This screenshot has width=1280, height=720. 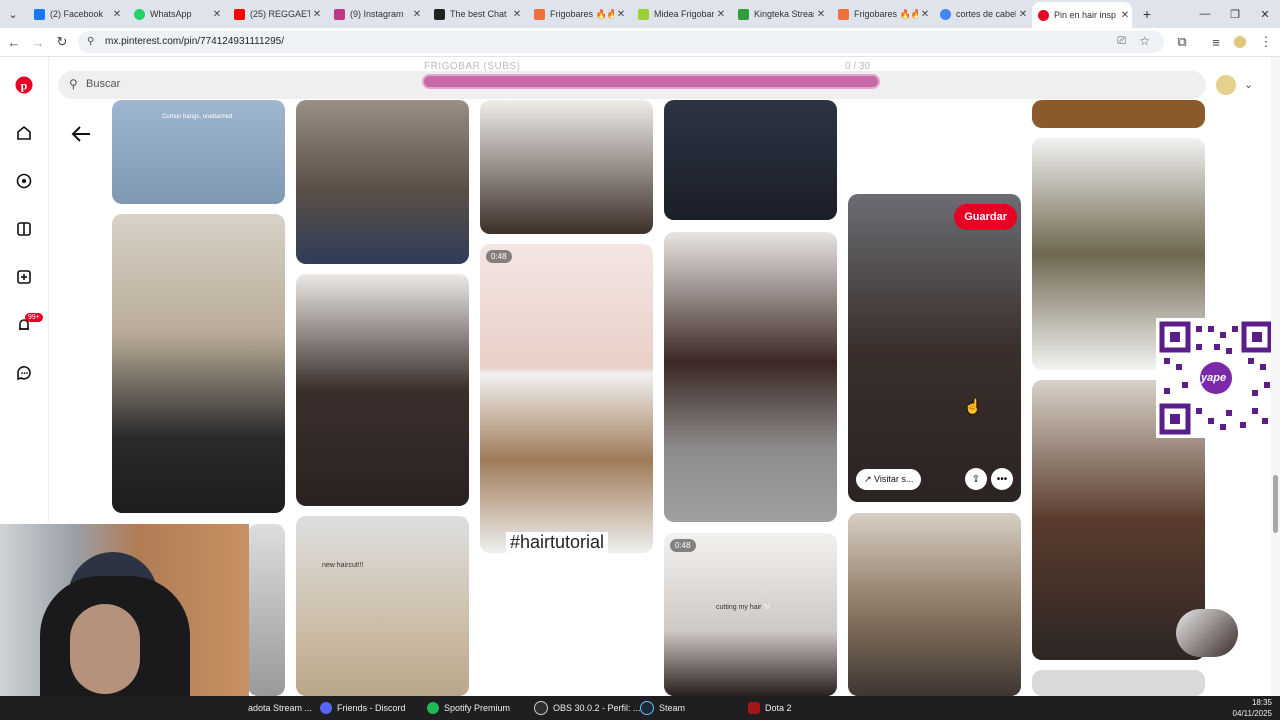 What do you see at coordinates (858, 66) in the screenshot?
I see `goal-count: 0 / 30` at bounding box center [858, 66].